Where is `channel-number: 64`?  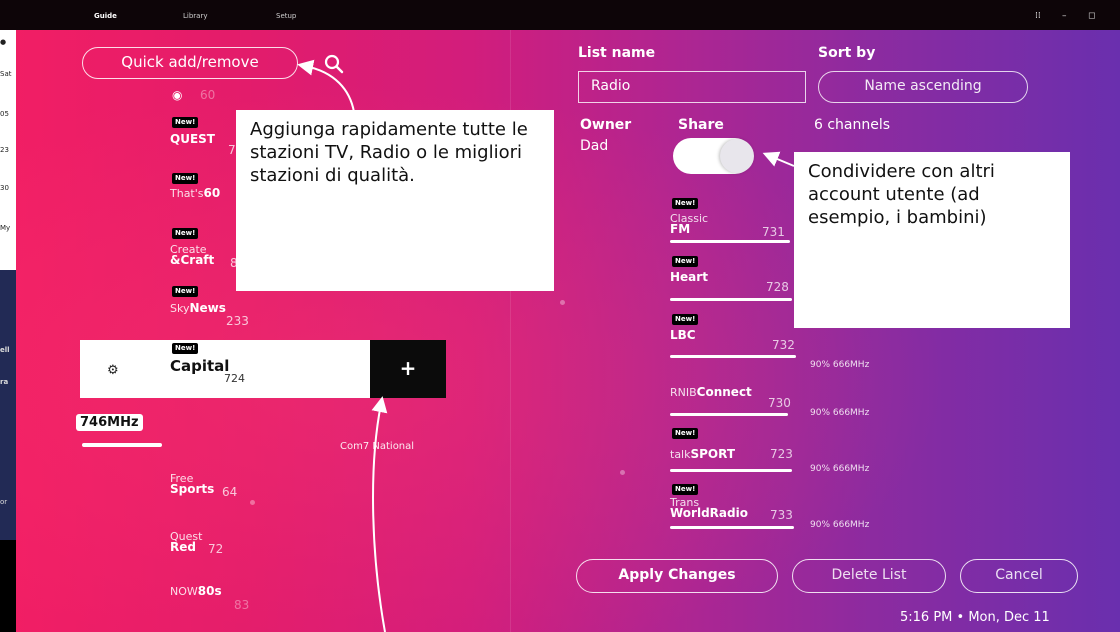 channel-number: 64 is located at coordinates (230, 492).